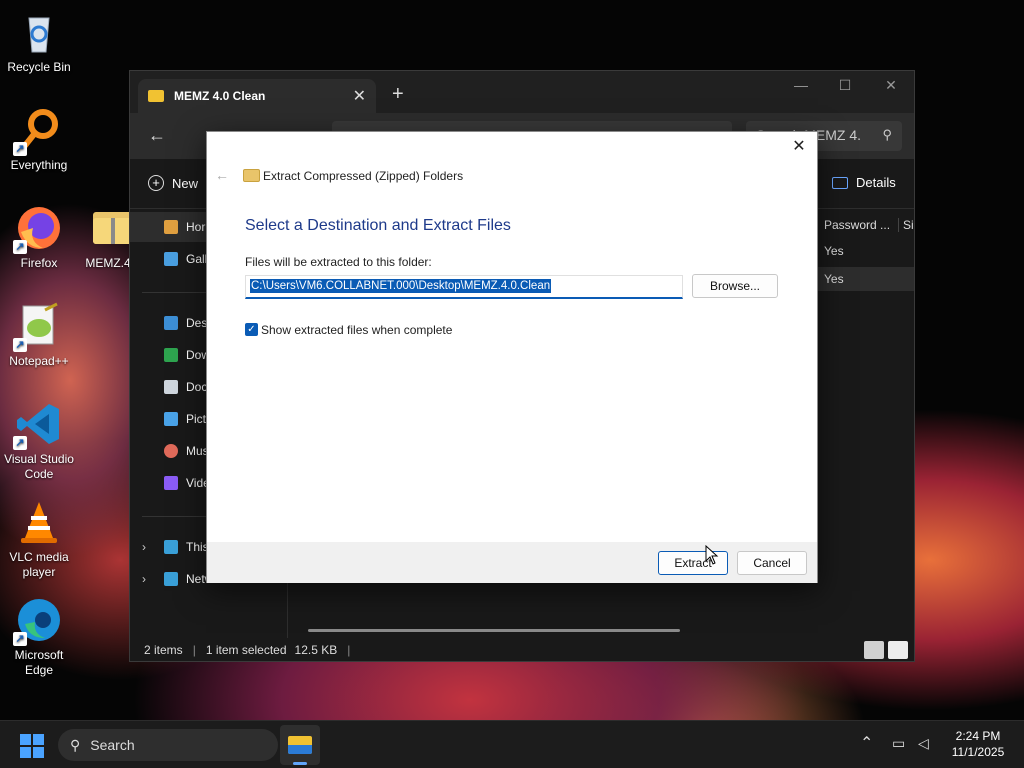 Image resolution: width=1024 pixels, height=768 pixels. Describe the element at coordinates (39, 564) in the screenshot. I see `desktop-icon-label: VLC media player` at that location.